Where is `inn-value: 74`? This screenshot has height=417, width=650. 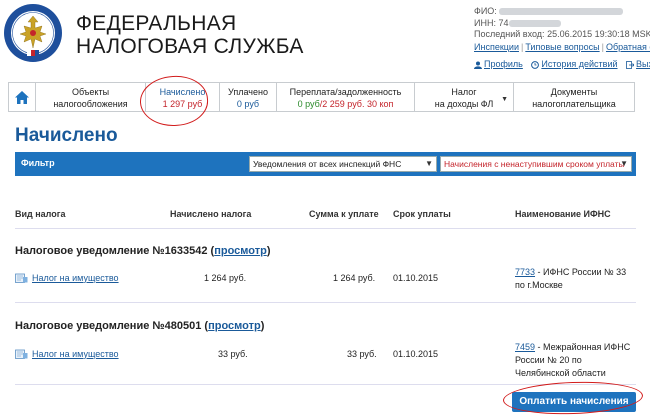 inn-value: 74 is located at coordinates (503, 22).